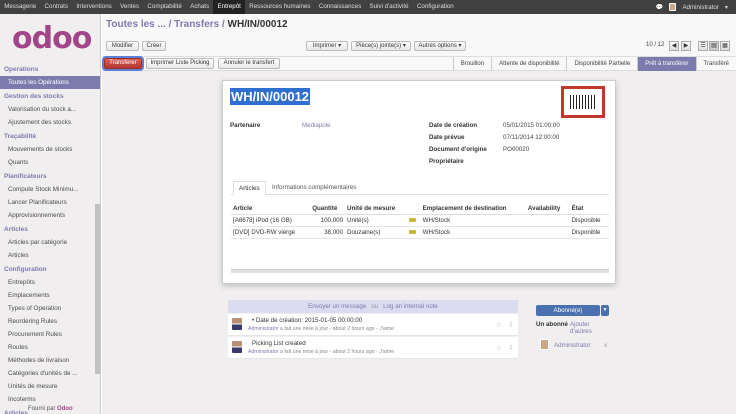 The height and width of the screenshot is (414, 736). I want to click on top-menu-item: Contrats, so click(56, 7).